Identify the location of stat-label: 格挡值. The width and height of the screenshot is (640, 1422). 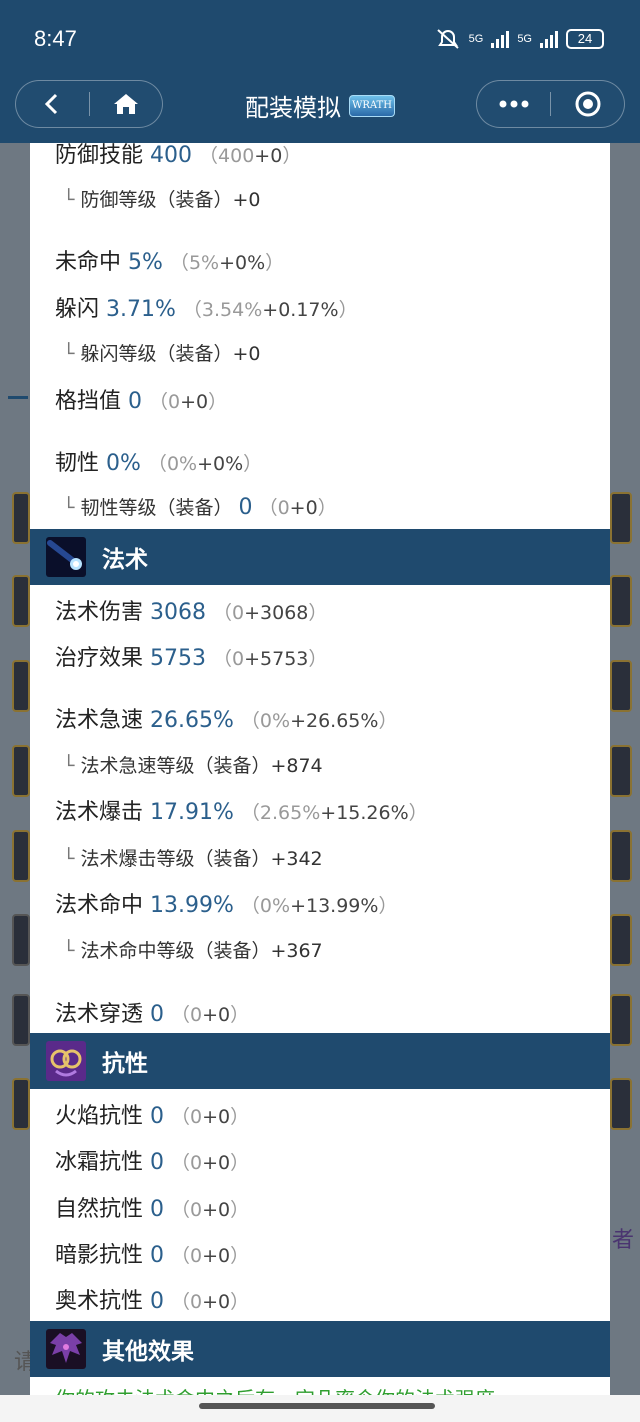
(88, 401).